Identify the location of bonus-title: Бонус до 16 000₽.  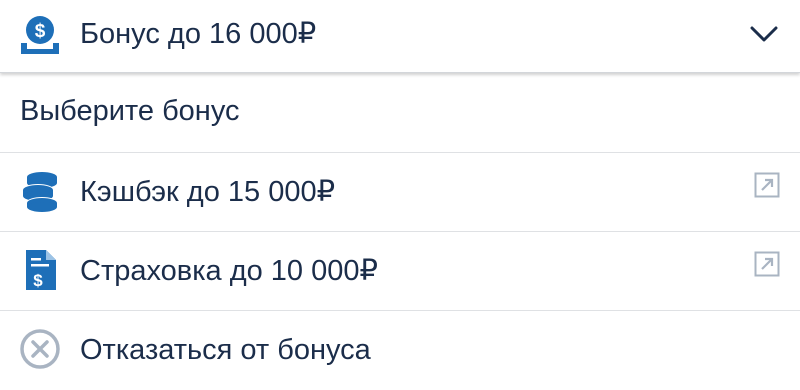
(198, 34).